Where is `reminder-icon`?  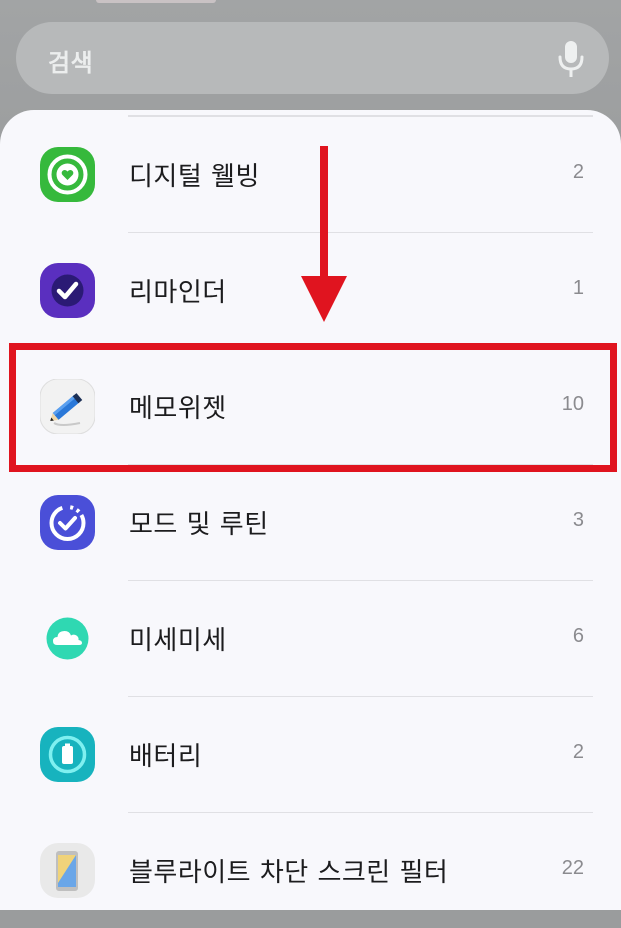
reminder-icon is located at coordinates (67, 290).